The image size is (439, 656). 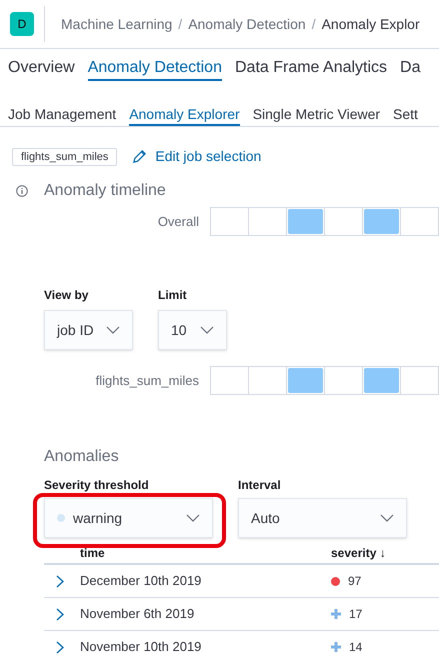 What do you see at coordinates (140, 156) in the screenshot?
I see `pencil-icon` at bounding box center [140, 156].